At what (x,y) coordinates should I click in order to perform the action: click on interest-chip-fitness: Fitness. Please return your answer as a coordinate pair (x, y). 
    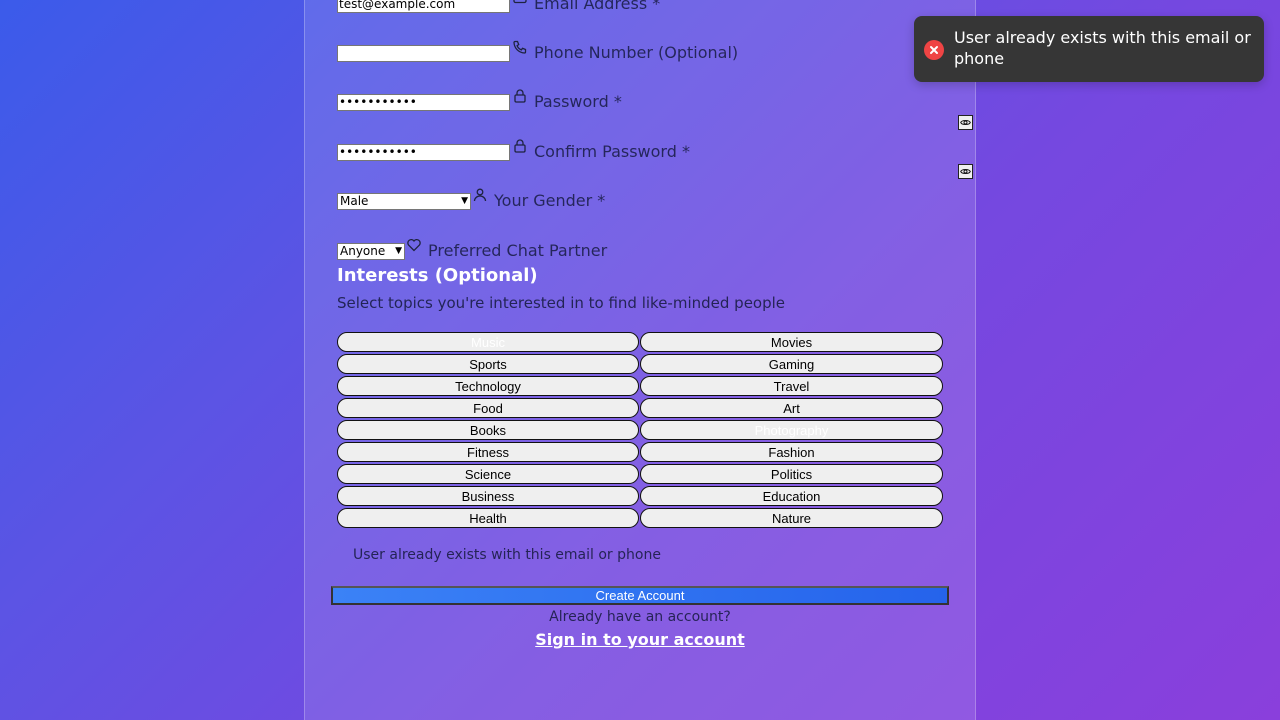
    Looking at the image, I should click on (488, 452).